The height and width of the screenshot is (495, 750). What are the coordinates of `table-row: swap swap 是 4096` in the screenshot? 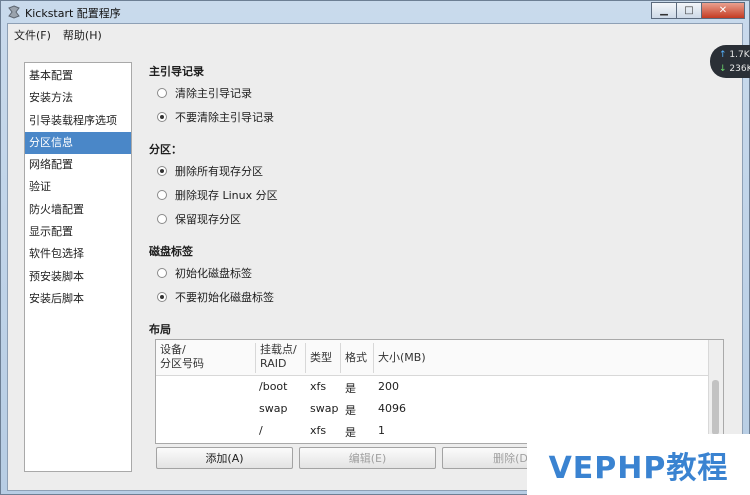 It's located at (433, 409).